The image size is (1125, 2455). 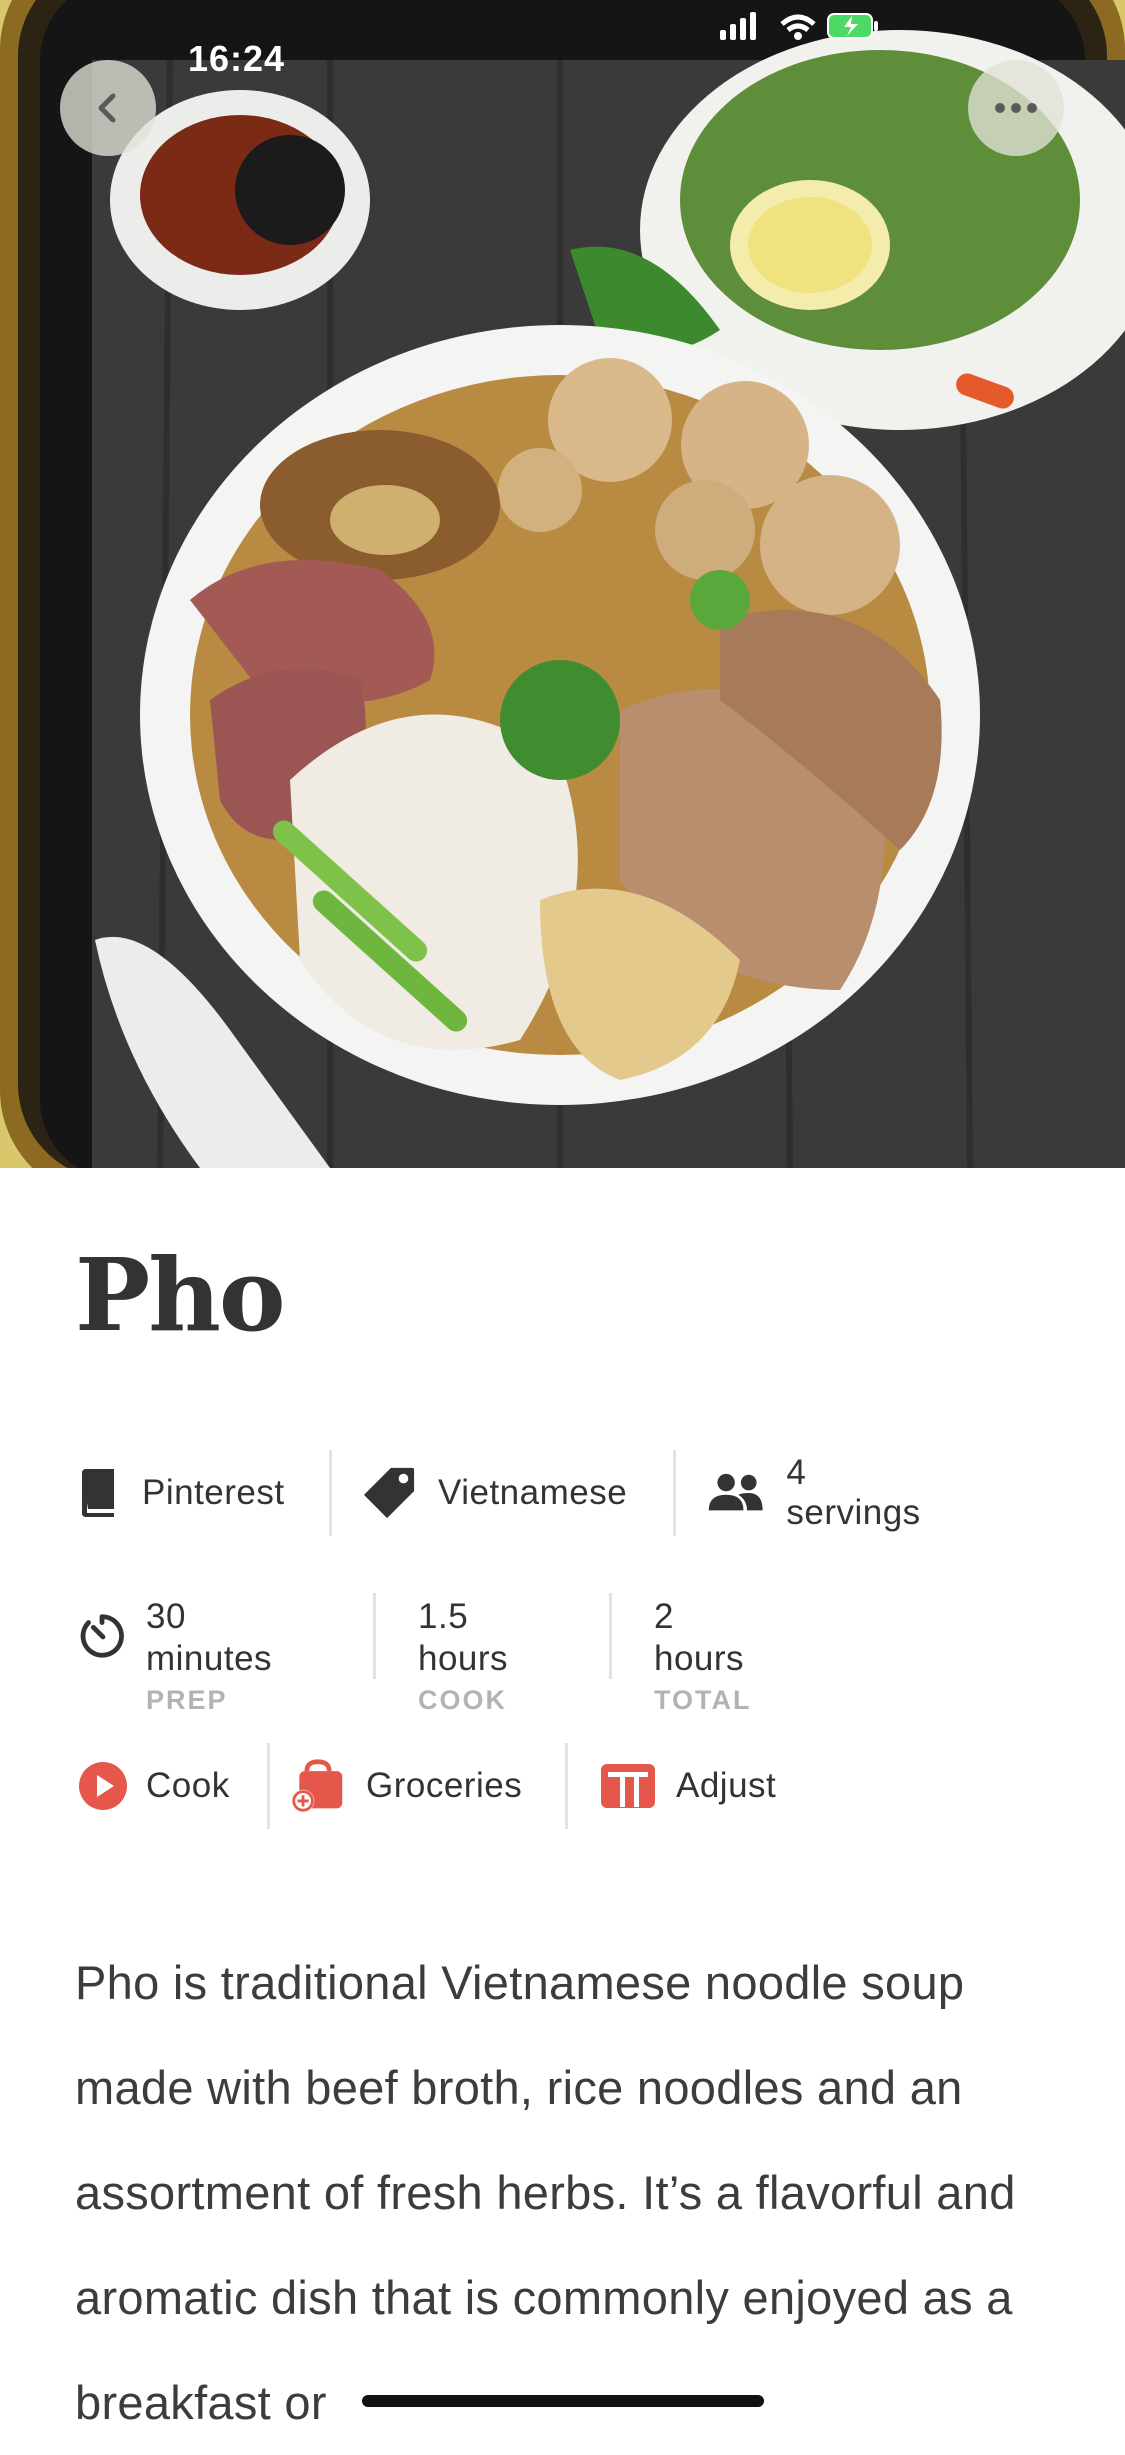 I want to click on cook-time: 1.5 hours COOK, so click(x=463, y=1657).